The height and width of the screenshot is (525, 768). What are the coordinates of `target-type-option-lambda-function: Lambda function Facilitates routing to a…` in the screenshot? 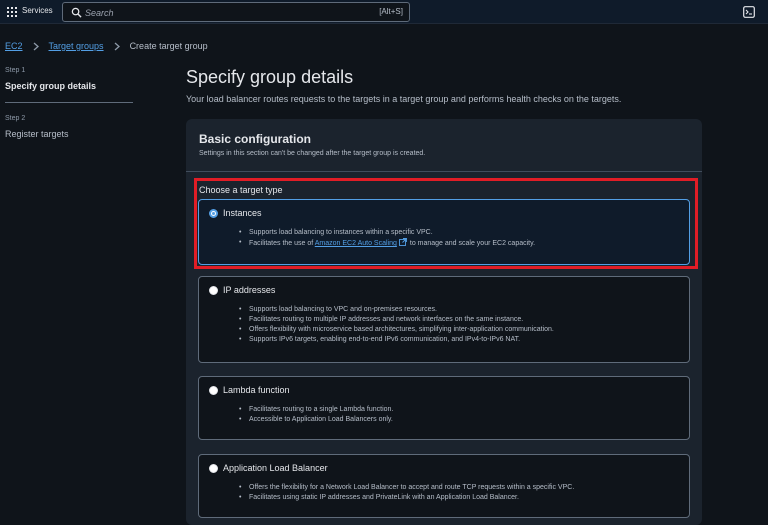 It's located at (444, 408).